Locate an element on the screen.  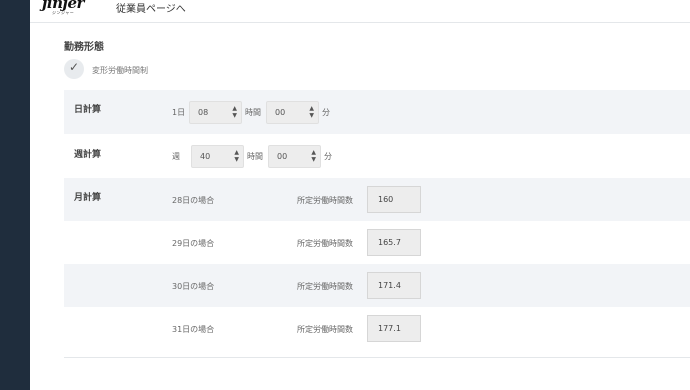
daily-hours-value: 08 is located at coordinates (203, 112).